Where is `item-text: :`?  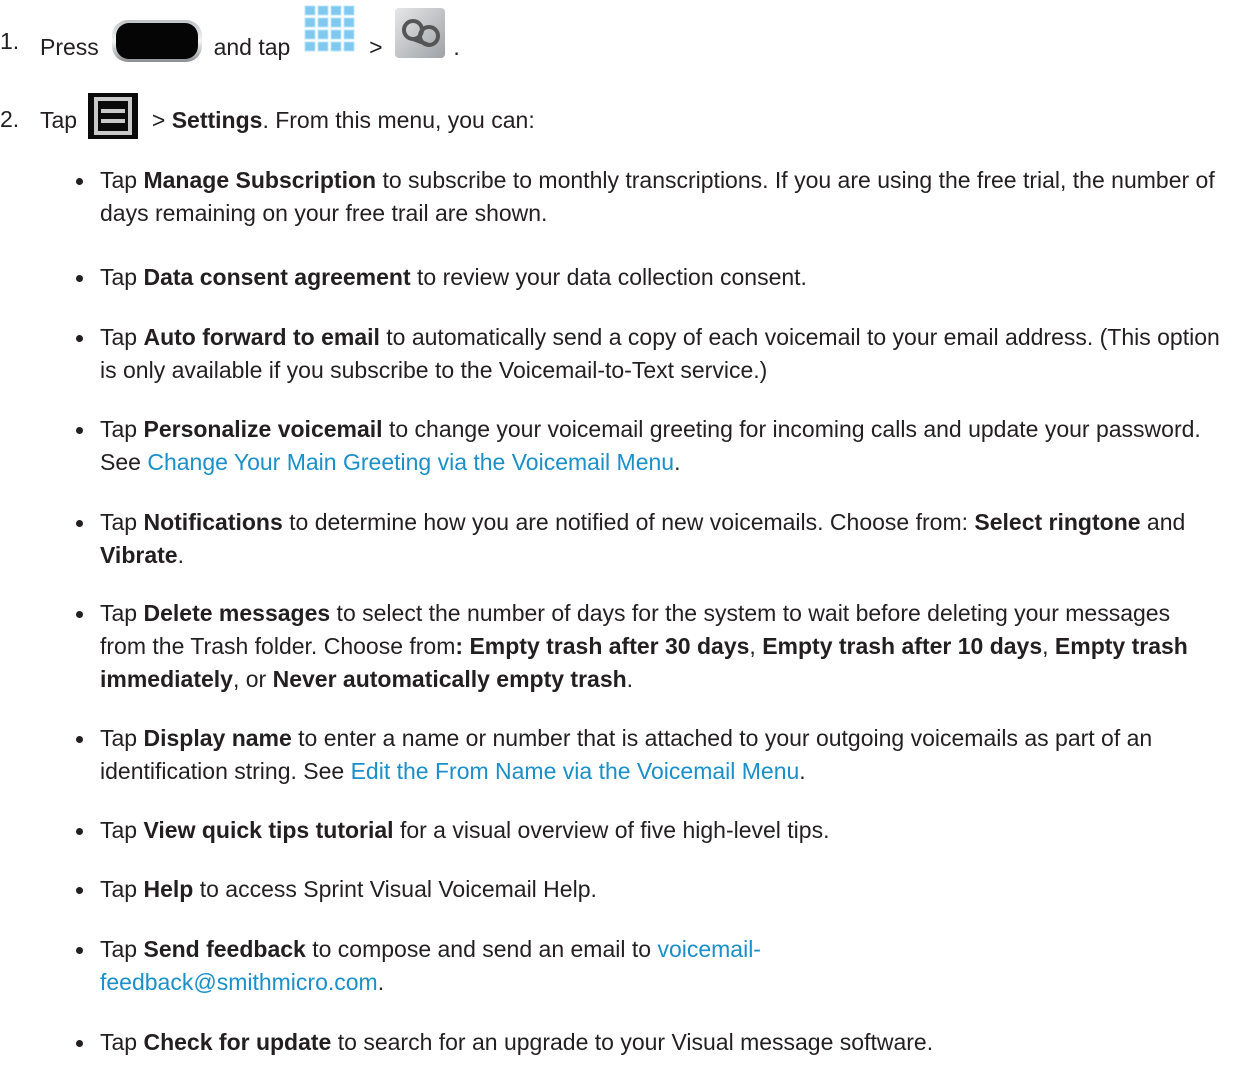
item-text: : is located at coordinates (459, 646).